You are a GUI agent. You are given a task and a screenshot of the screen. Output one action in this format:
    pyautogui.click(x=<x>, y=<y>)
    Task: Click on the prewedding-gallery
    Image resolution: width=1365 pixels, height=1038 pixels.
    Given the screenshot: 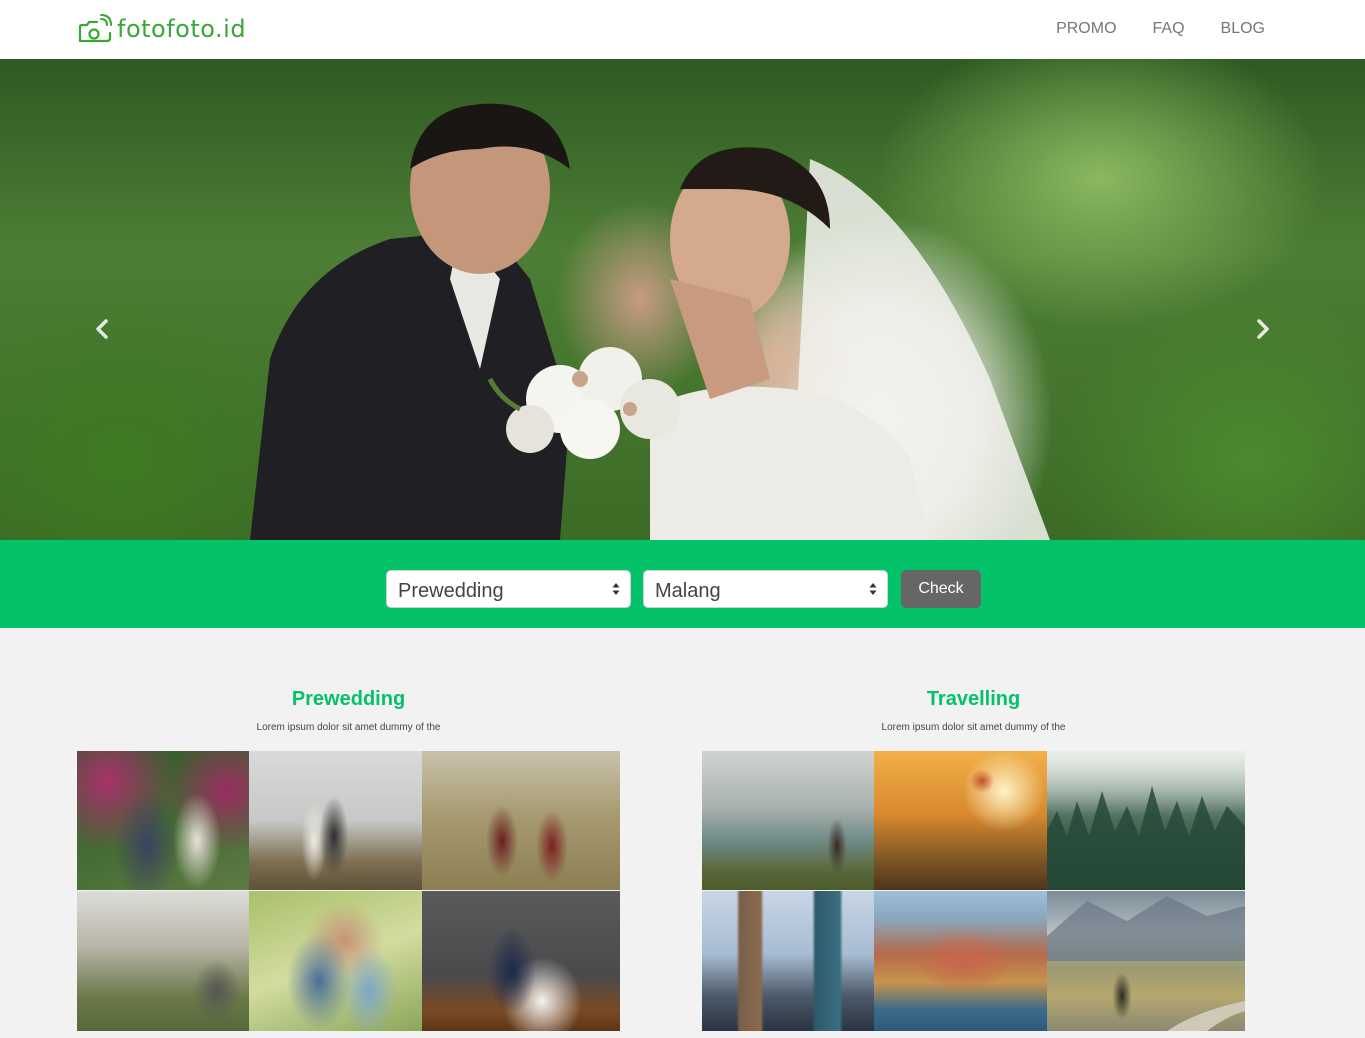 What is the action you would take?
    pyautogui.click(x=348, y=891)
    